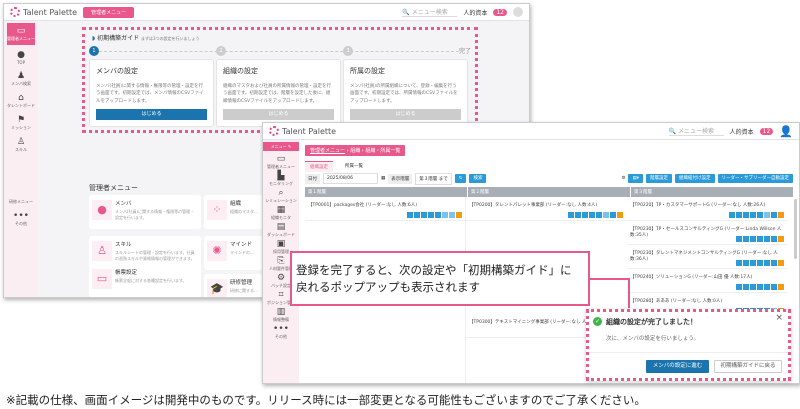 This screenshot has height=409, width=800. I want to click on logo: Talent Palette, so click(302, 131).